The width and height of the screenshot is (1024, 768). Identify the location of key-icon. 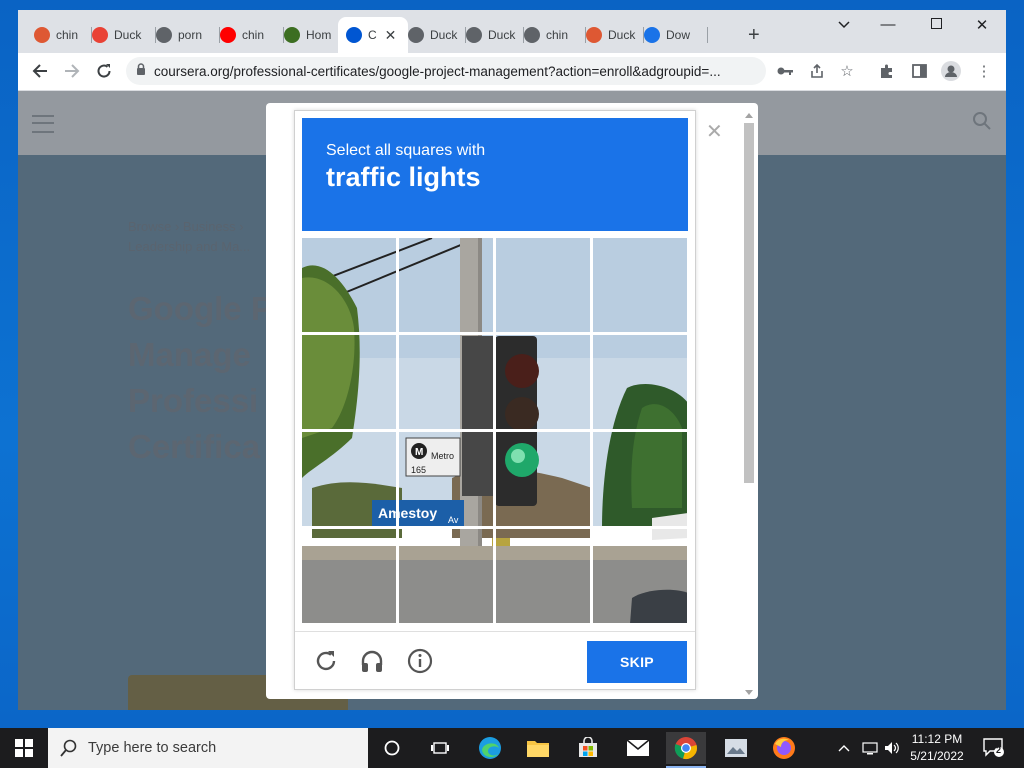
(785, 71).